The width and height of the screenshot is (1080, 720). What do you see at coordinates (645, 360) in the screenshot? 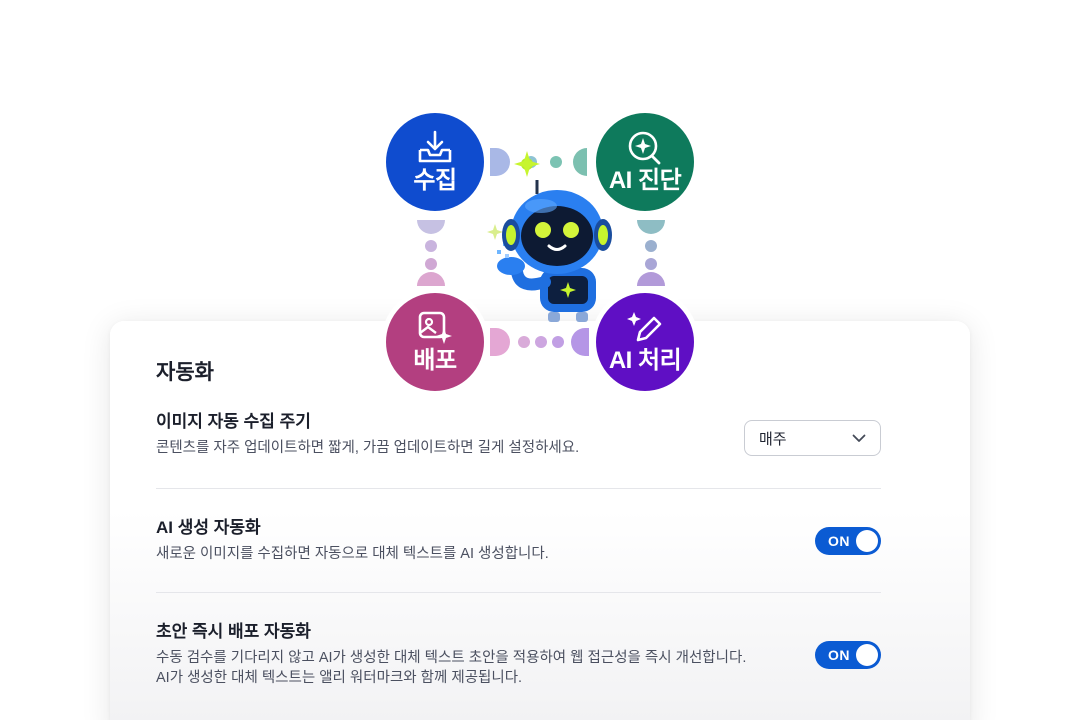
I see `step-label: AI 처리` at bounding box center [645, 360].